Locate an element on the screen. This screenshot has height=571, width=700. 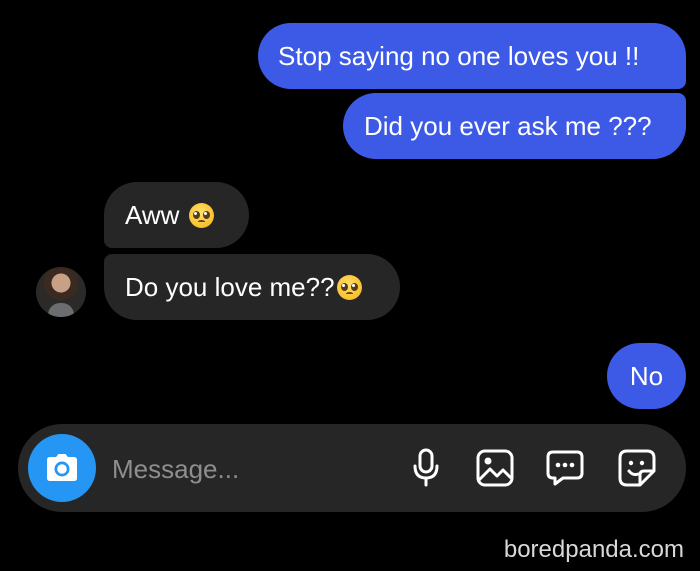
gallery-icon is located at coordinates (495, 468).